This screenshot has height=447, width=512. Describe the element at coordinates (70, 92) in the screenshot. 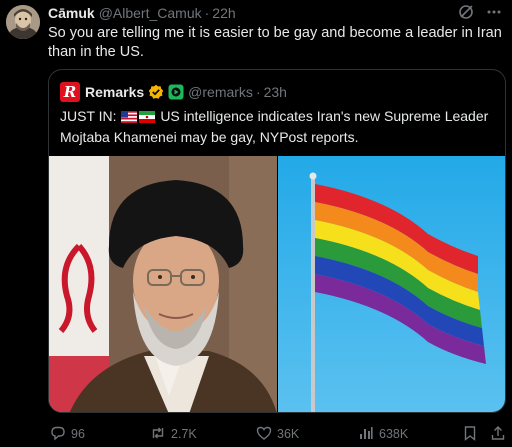

I see `remarks-logo: R` at that location.